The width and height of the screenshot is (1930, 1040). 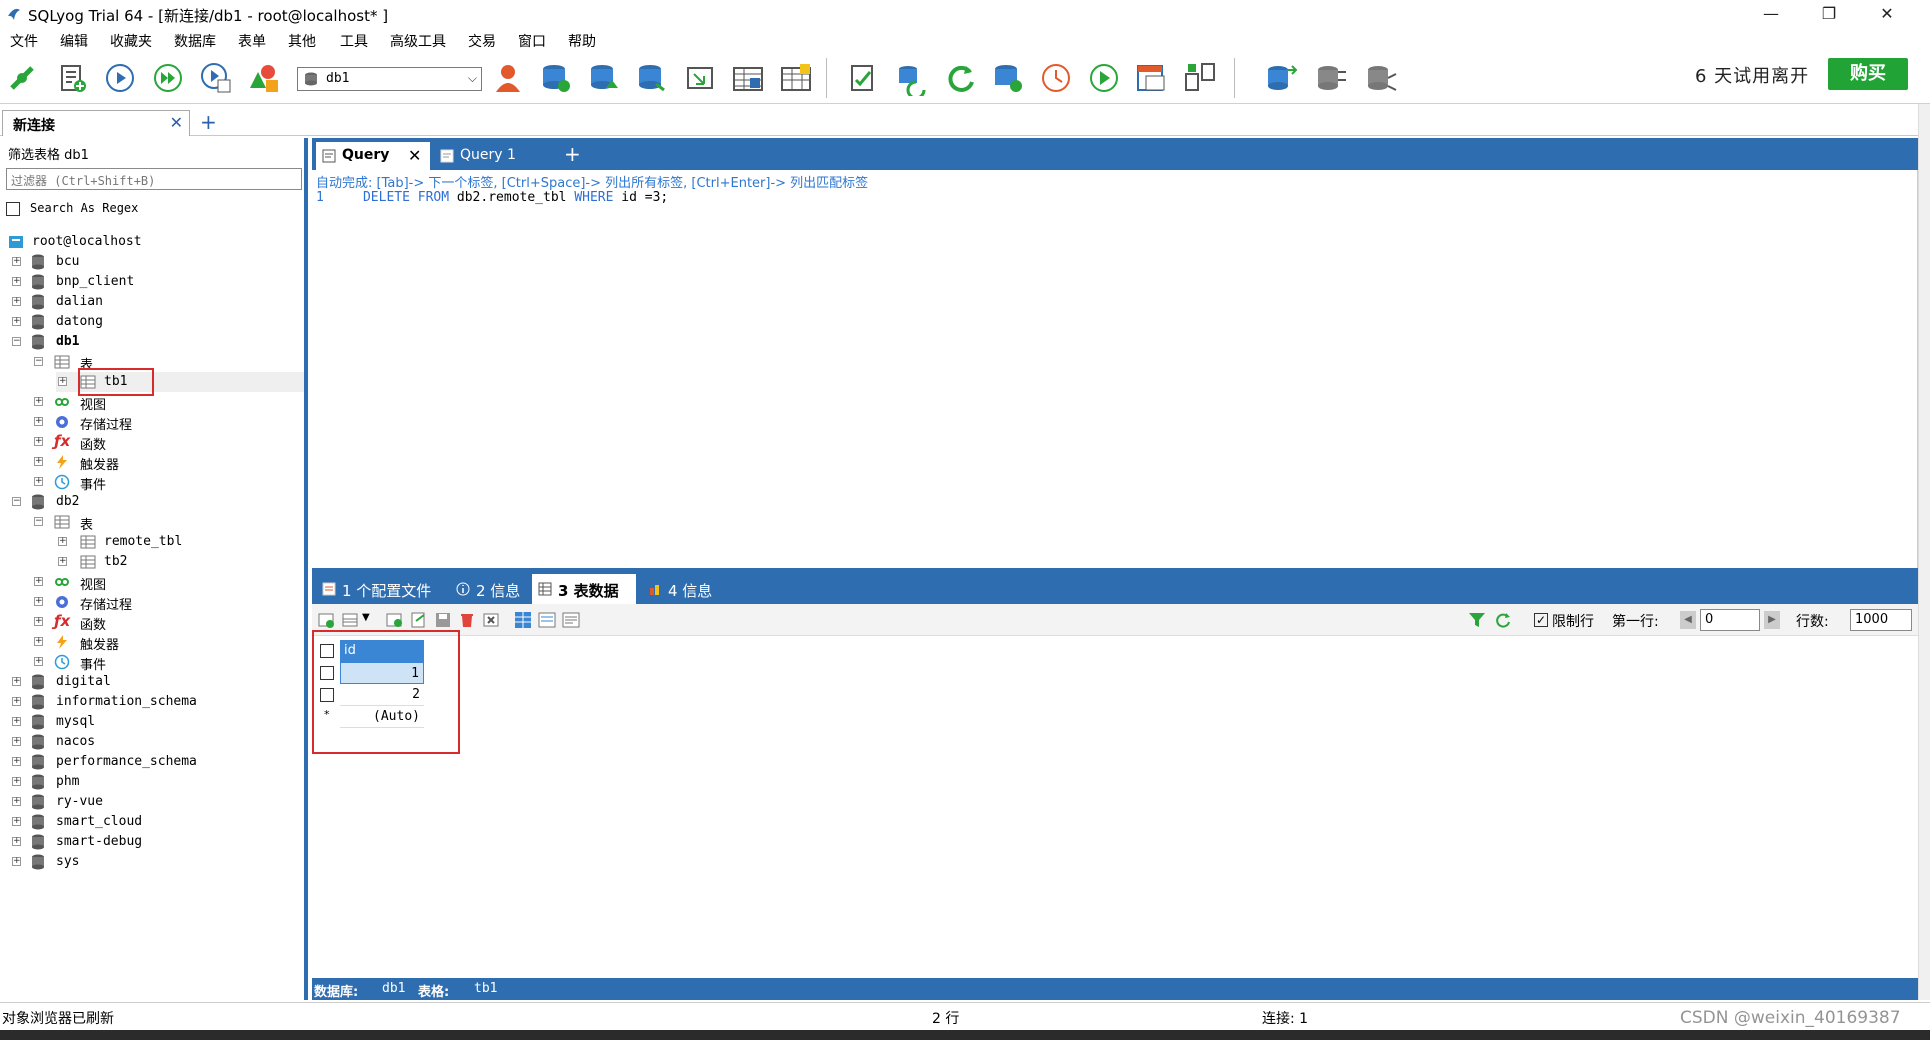 I want to click on tree-item-performance-schema: + performance_schema, so click(x=157, y=762).